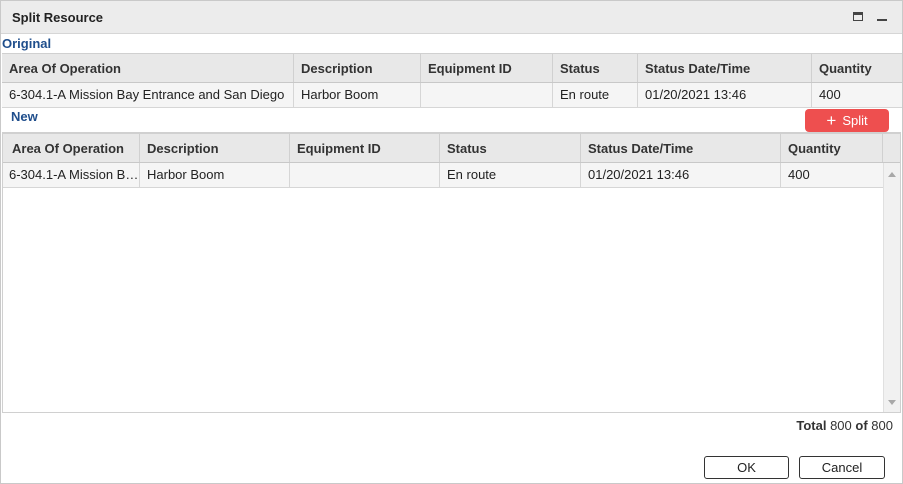 Image resolution: width=903 pixels, height=484 pixels. Describe the element at coordinates (832, 148) in the screenshot. I see `new-col-quantity: Quantity` at that location.